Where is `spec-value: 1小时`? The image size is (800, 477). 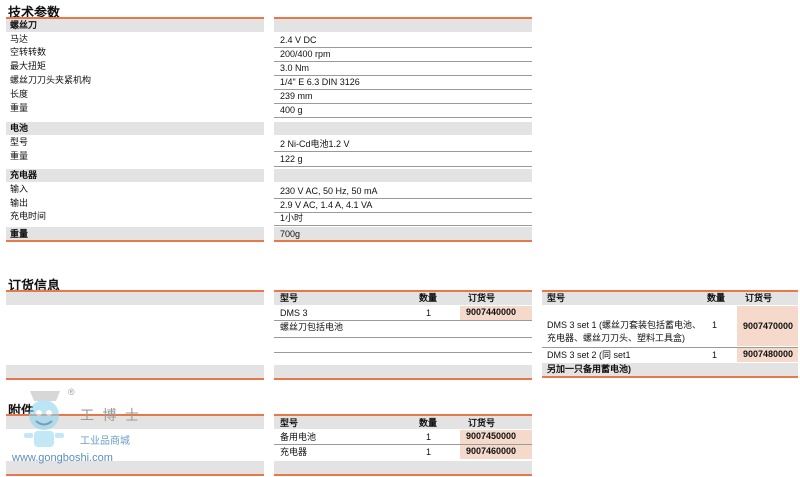
spec-value: 1小时 is located at coordinates (292, 218).